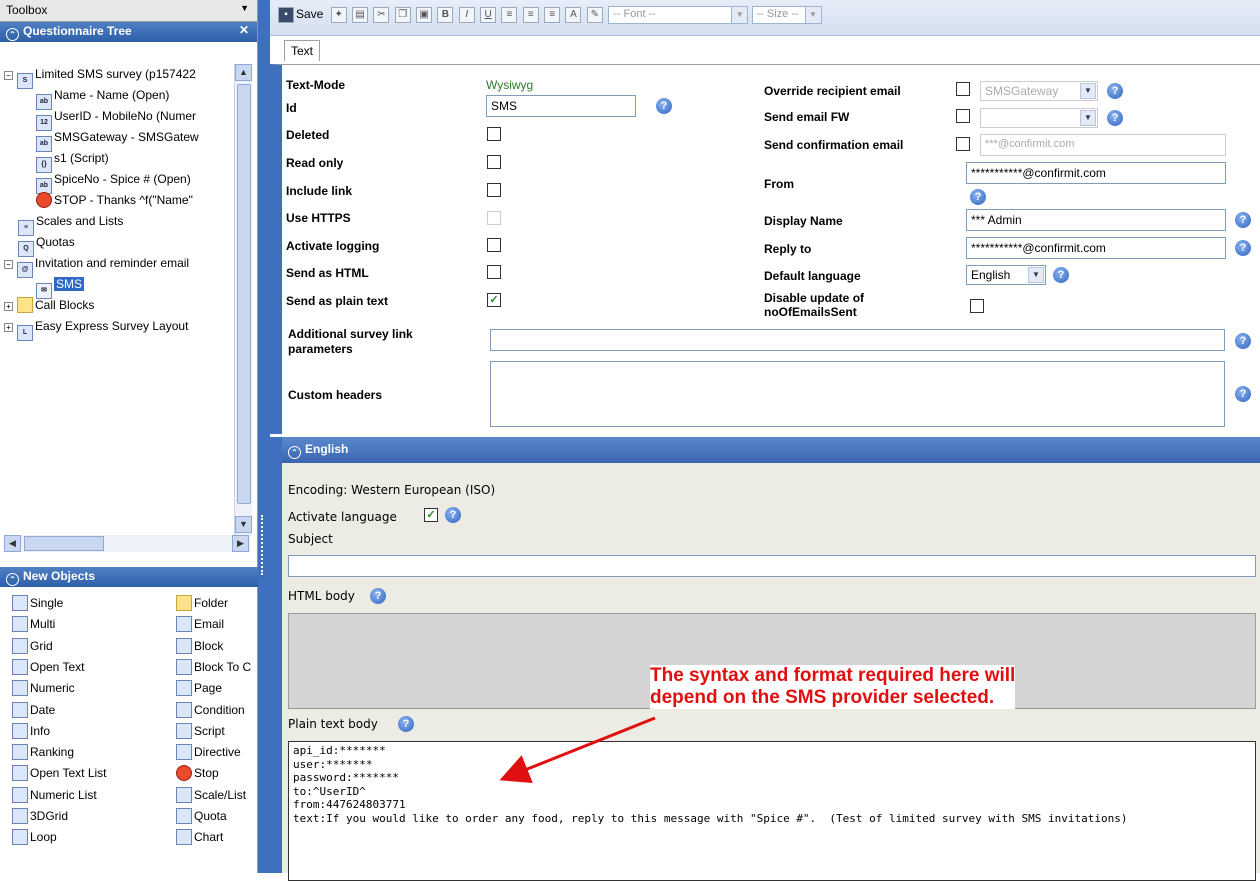  Describe the element at coordinates (33, 624) in the screenshot. I see `new-object-multi: Multi` at that location.